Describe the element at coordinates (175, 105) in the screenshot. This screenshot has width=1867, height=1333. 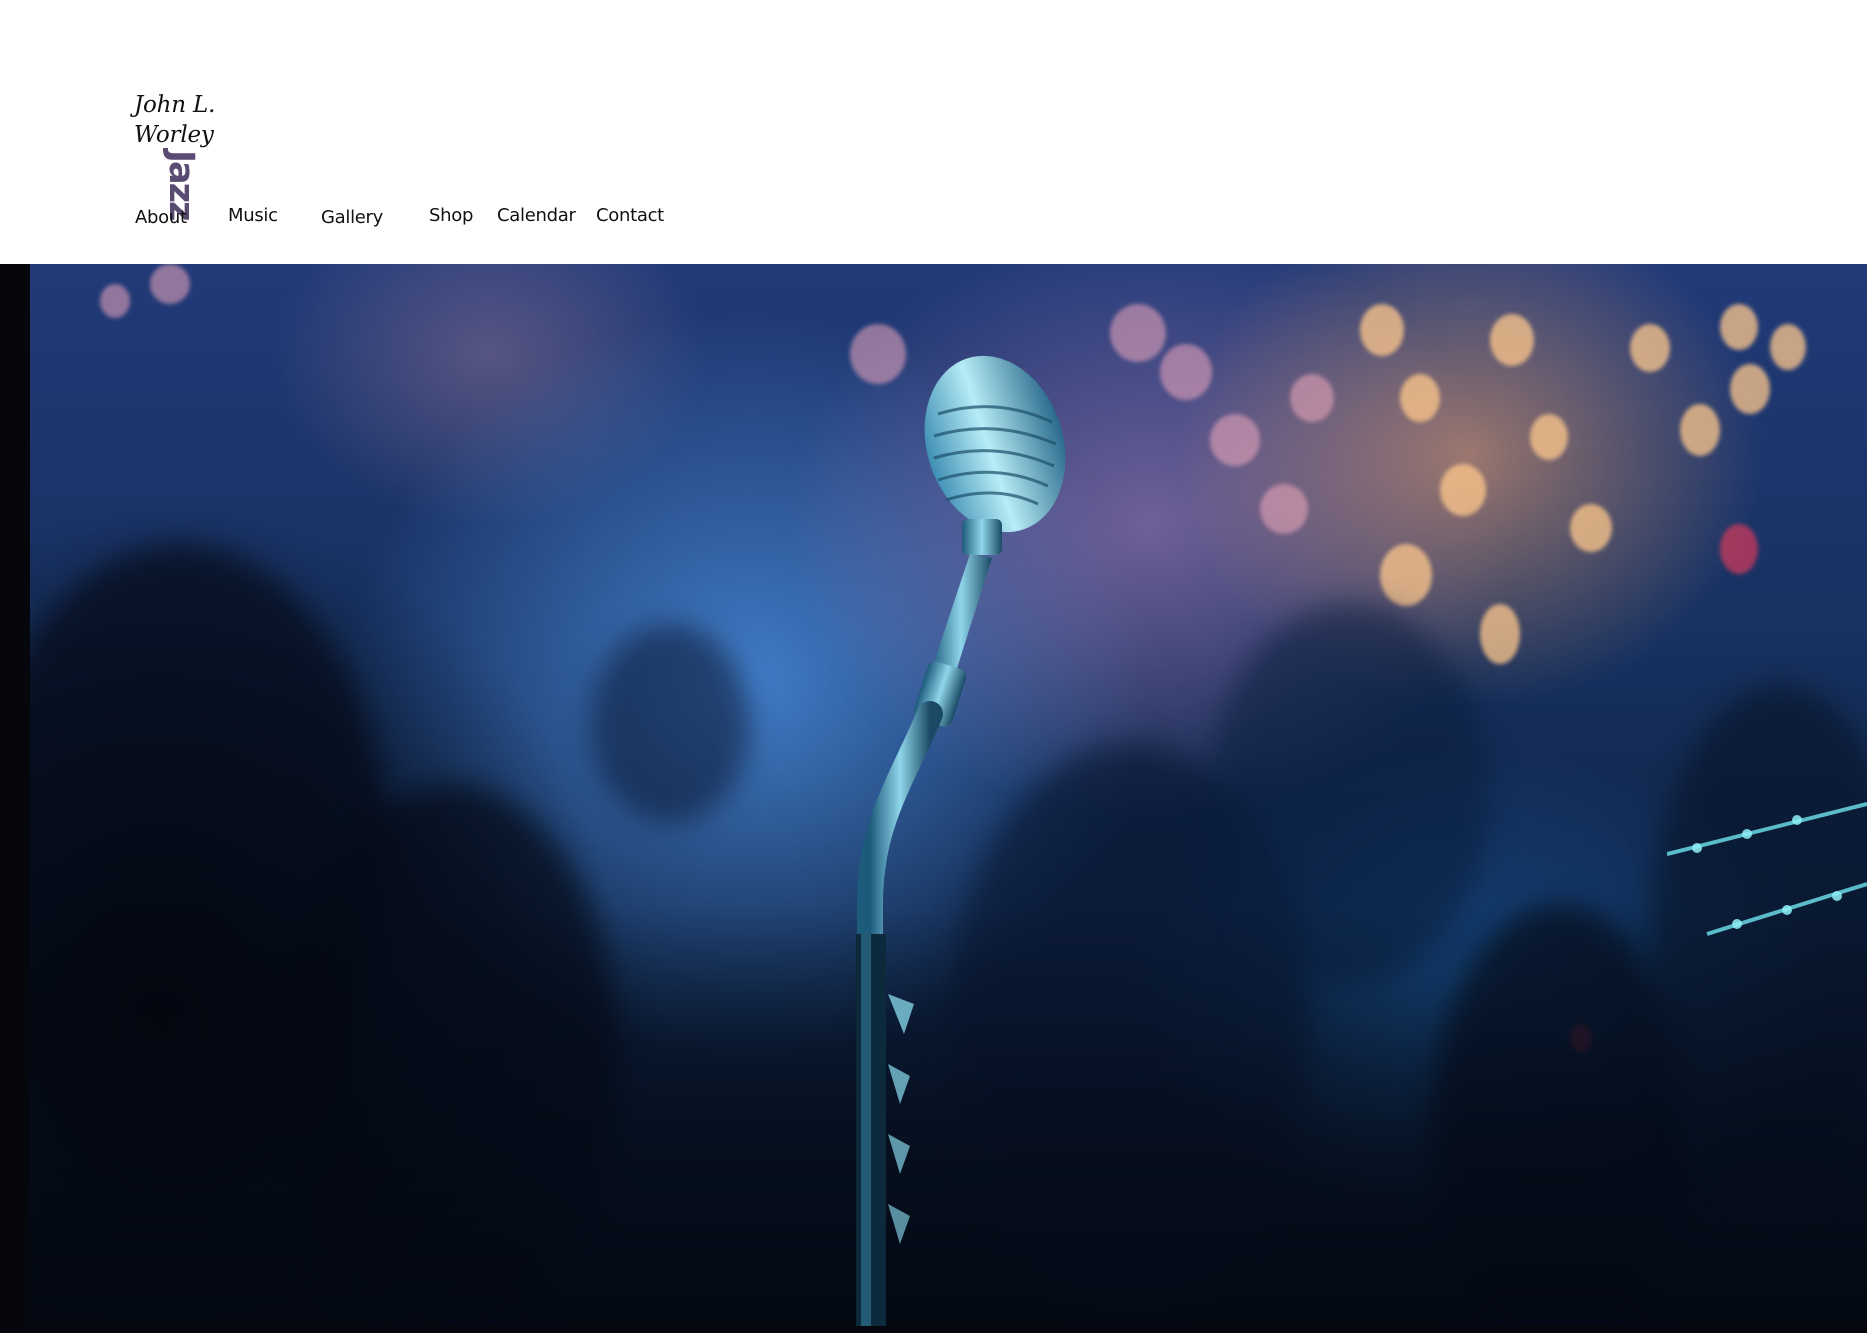
I see `logo-name-line-1: John L.` at that location.